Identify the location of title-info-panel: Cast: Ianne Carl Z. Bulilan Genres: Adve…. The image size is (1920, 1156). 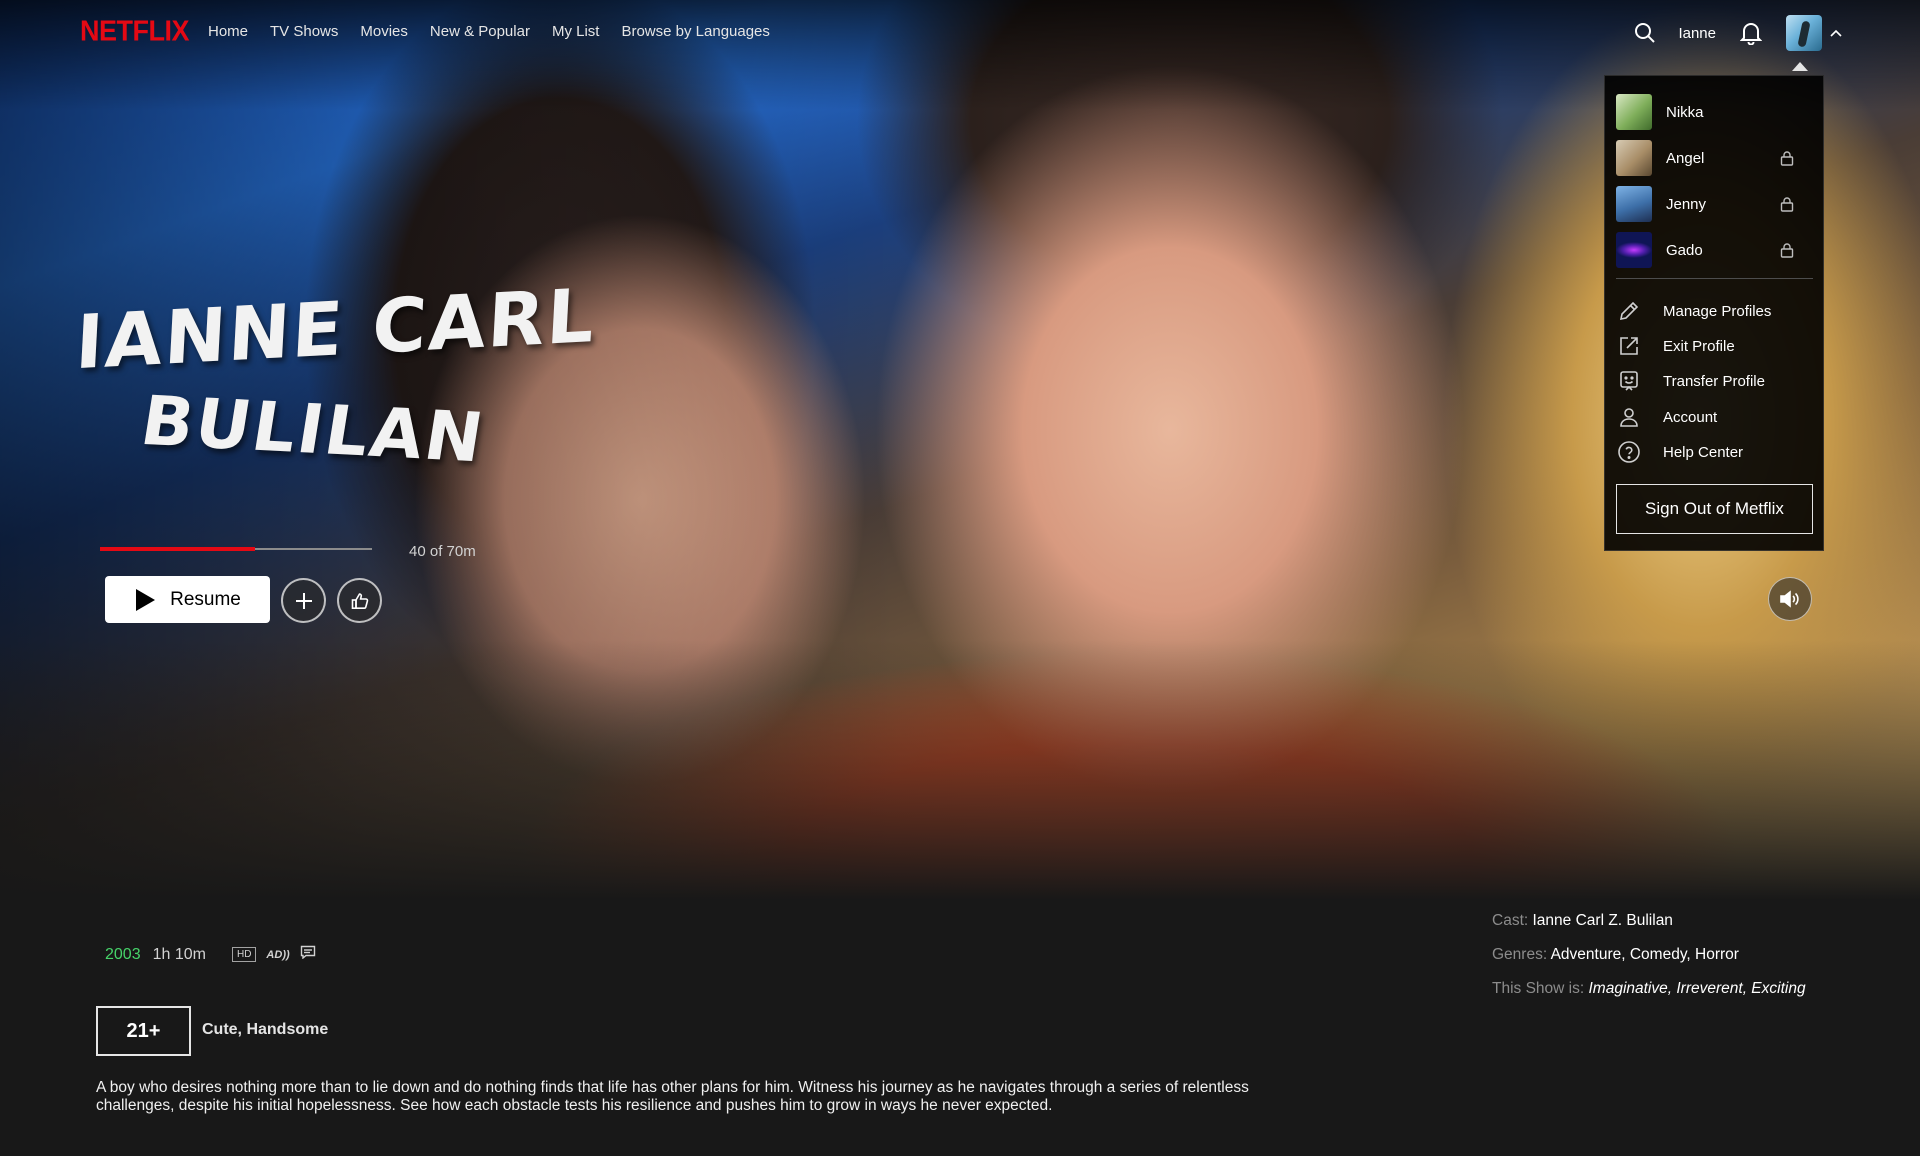
(1649, 963).